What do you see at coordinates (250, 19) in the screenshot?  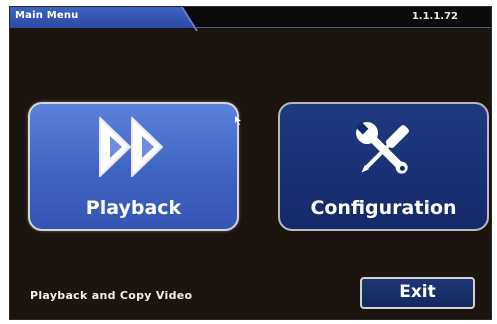 I see `title-bar: Main Menu 1.1.1.72` at bounding box center [250, 19].